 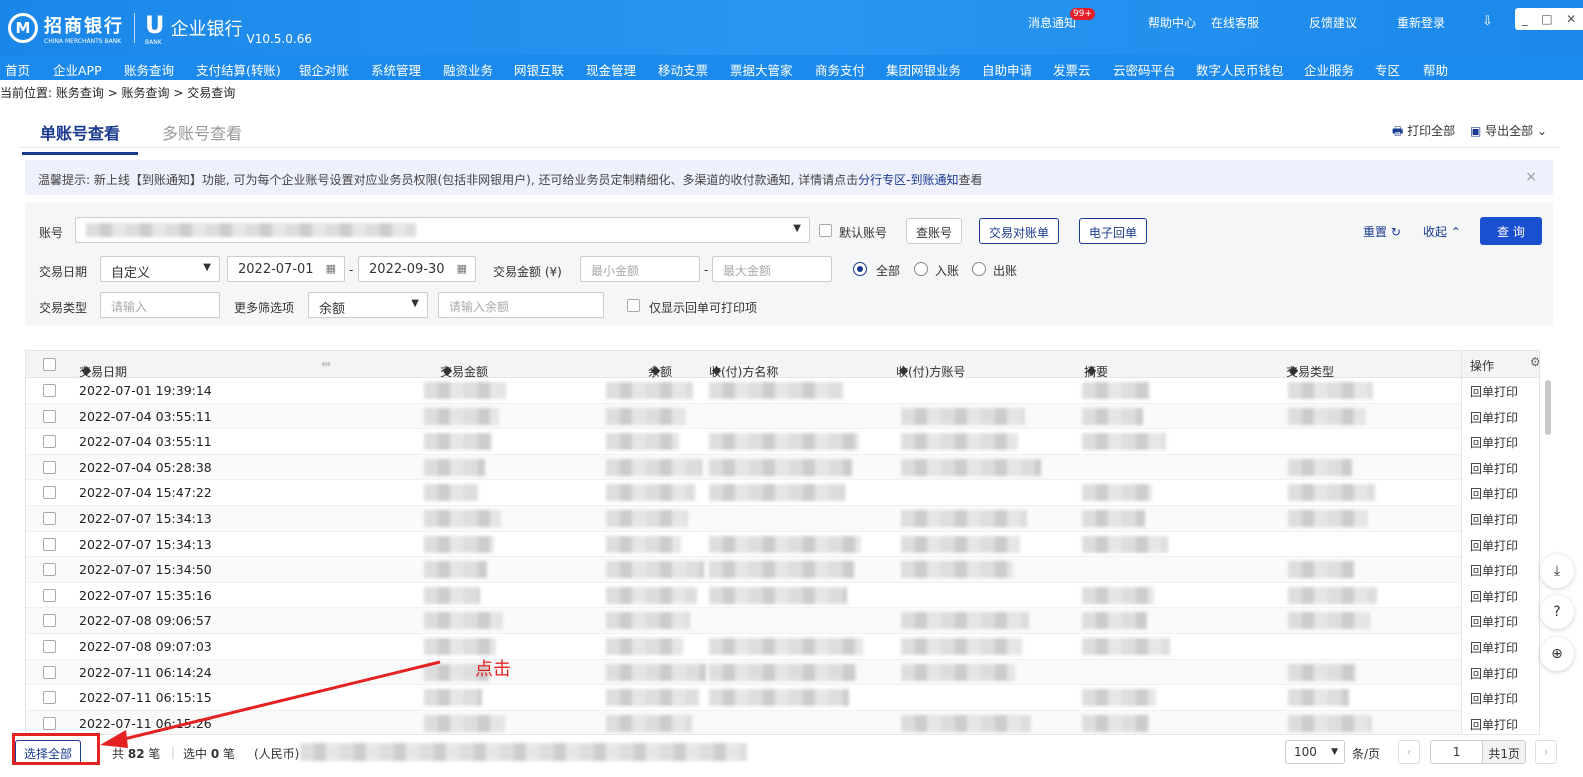 I want to click on nav-item: 移动支票, so click(x=683, y=69).